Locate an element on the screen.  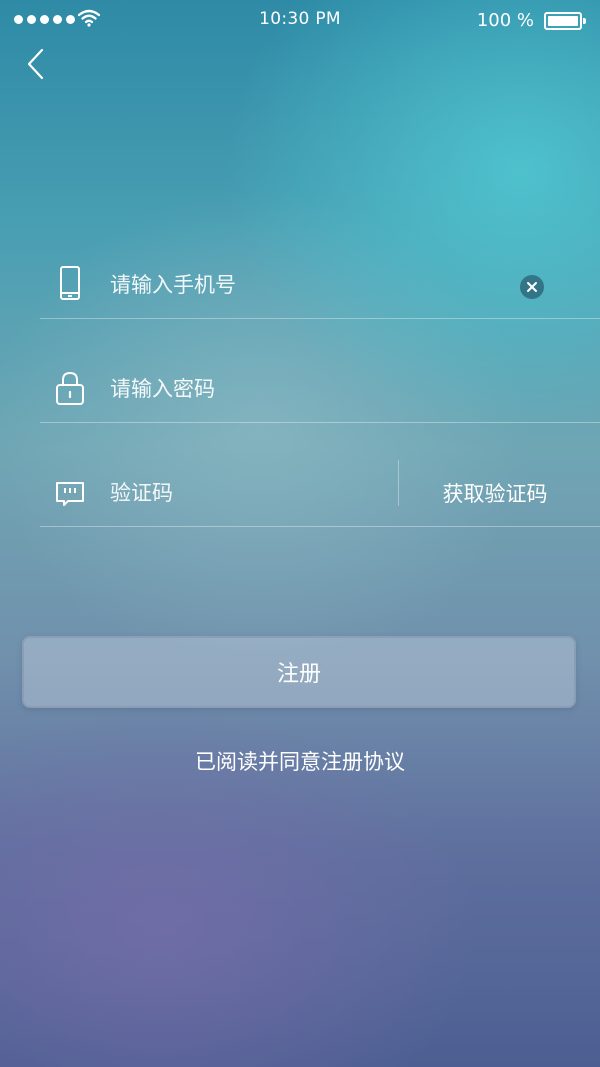
mobile-phone-icon is located at coordinates (70, 283).